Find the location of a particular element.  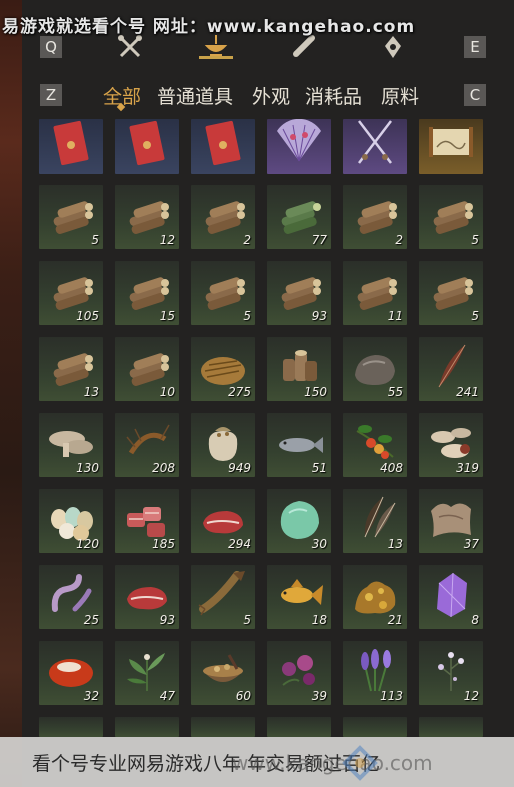

item-quantity: 2 is located at coordinates (399, 240).